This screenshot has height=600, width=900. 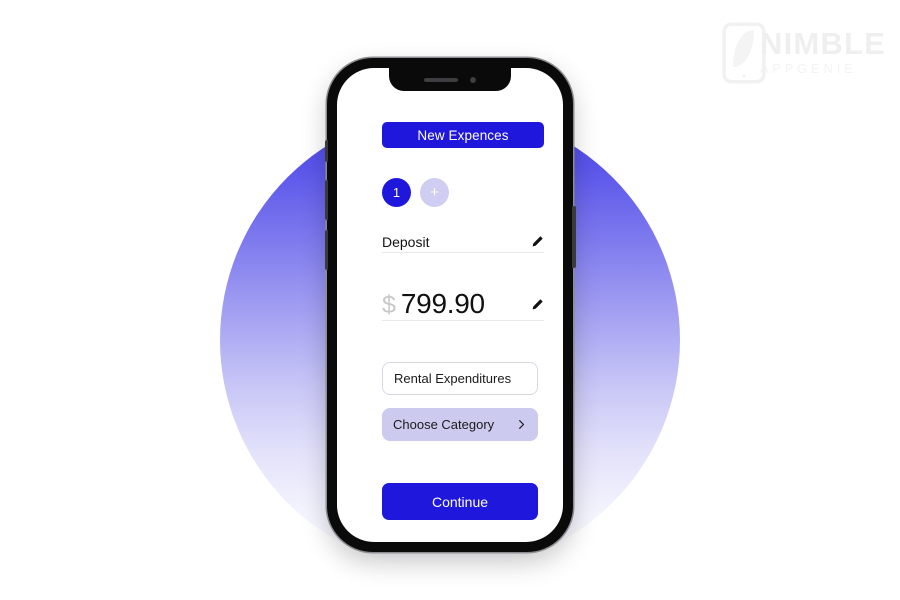 I want to click on volume-down-button, so click(x=326, y=250).